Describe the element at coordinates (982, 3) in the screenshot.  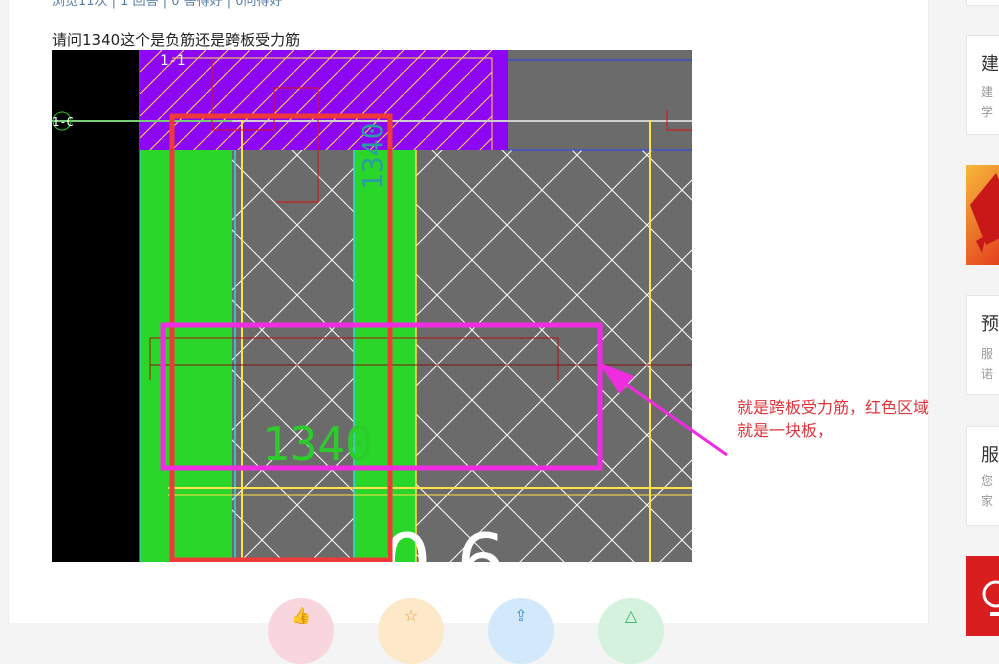
I see `sidebar-card-top` at that location.